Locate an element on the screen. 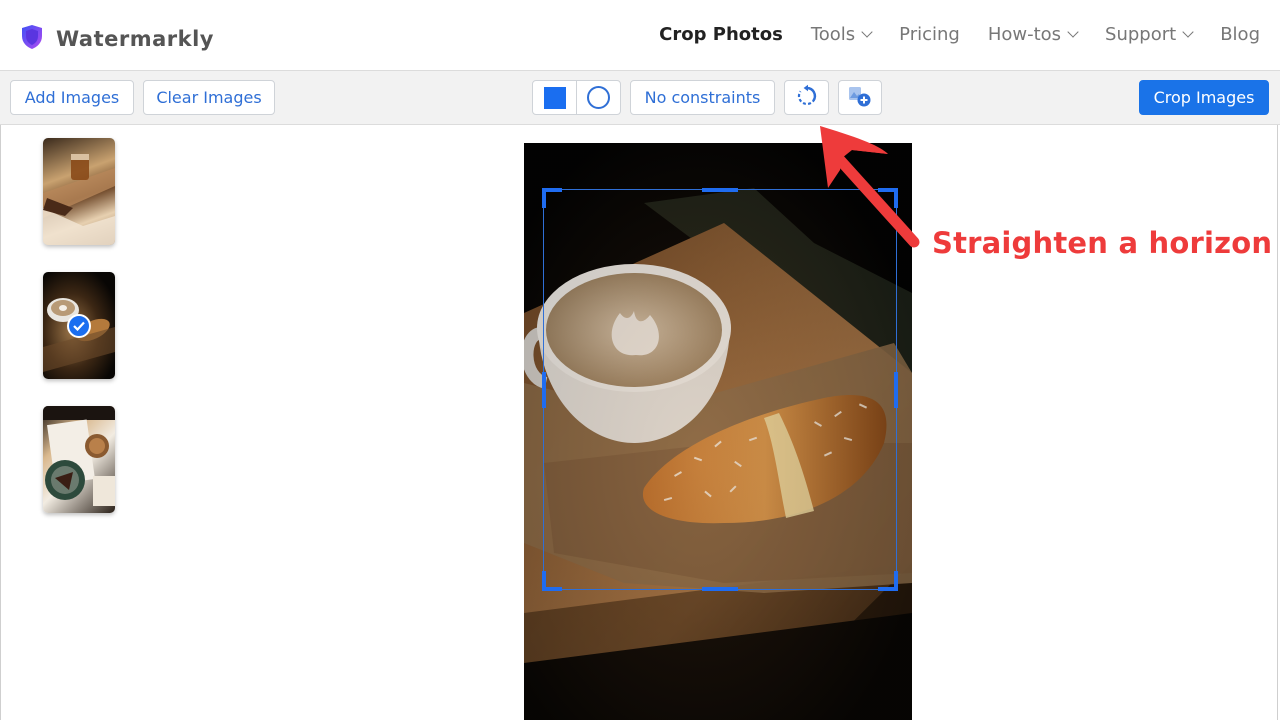 The image size is (1280, 720). crop-handle-left is located at coordinates (544, 390).